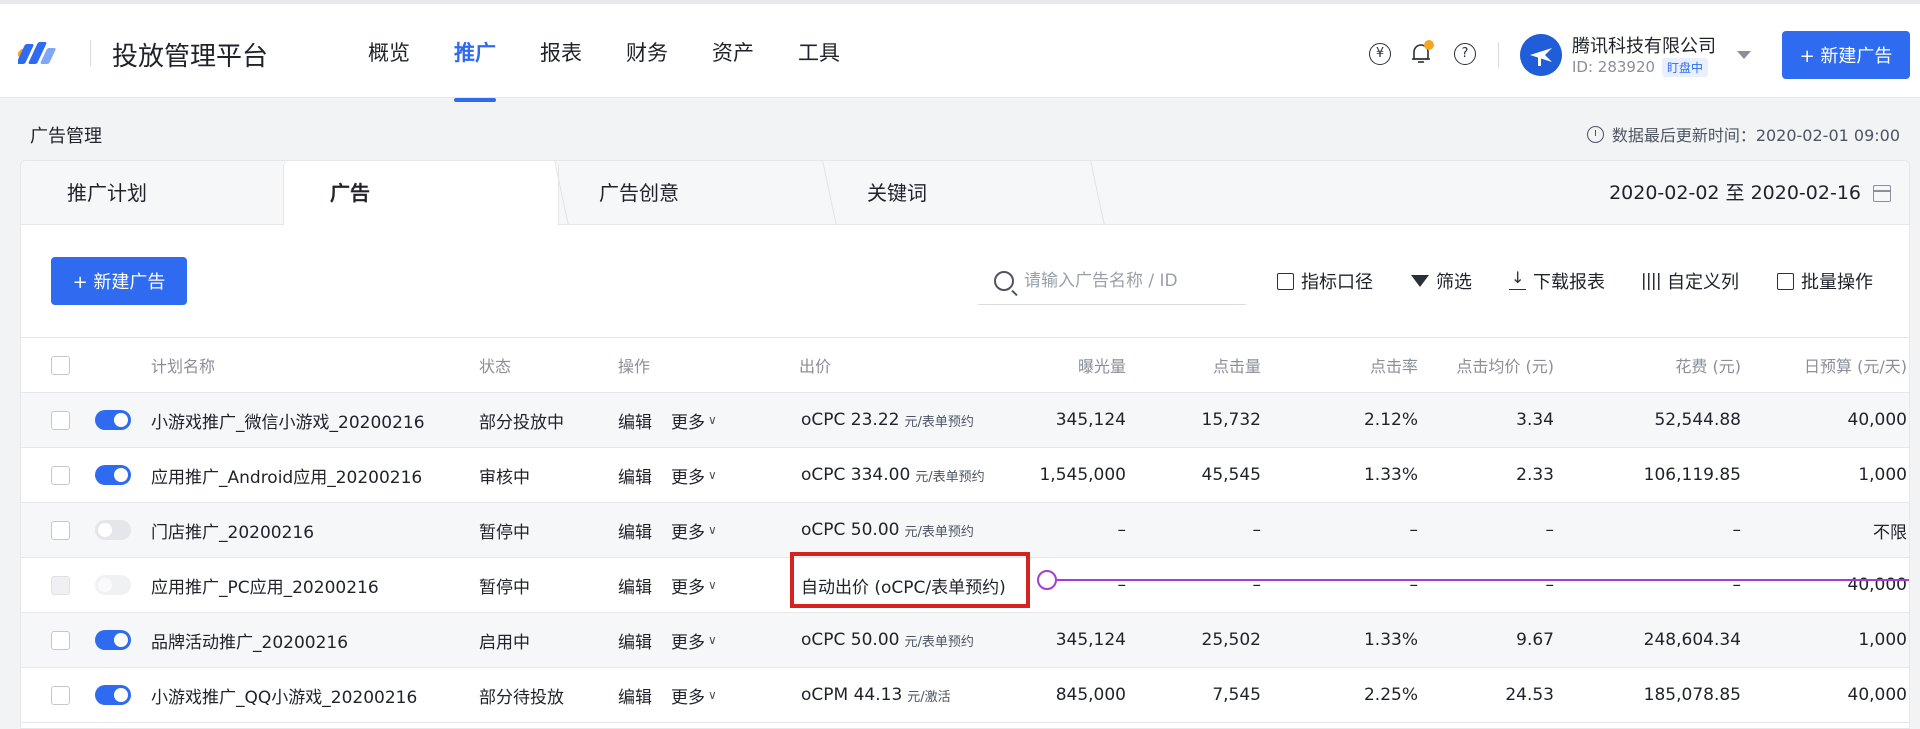  What do you see at coordinates (1129, 280) in the screenshot?
I see `search-input` at bounding box center [1129, 280].